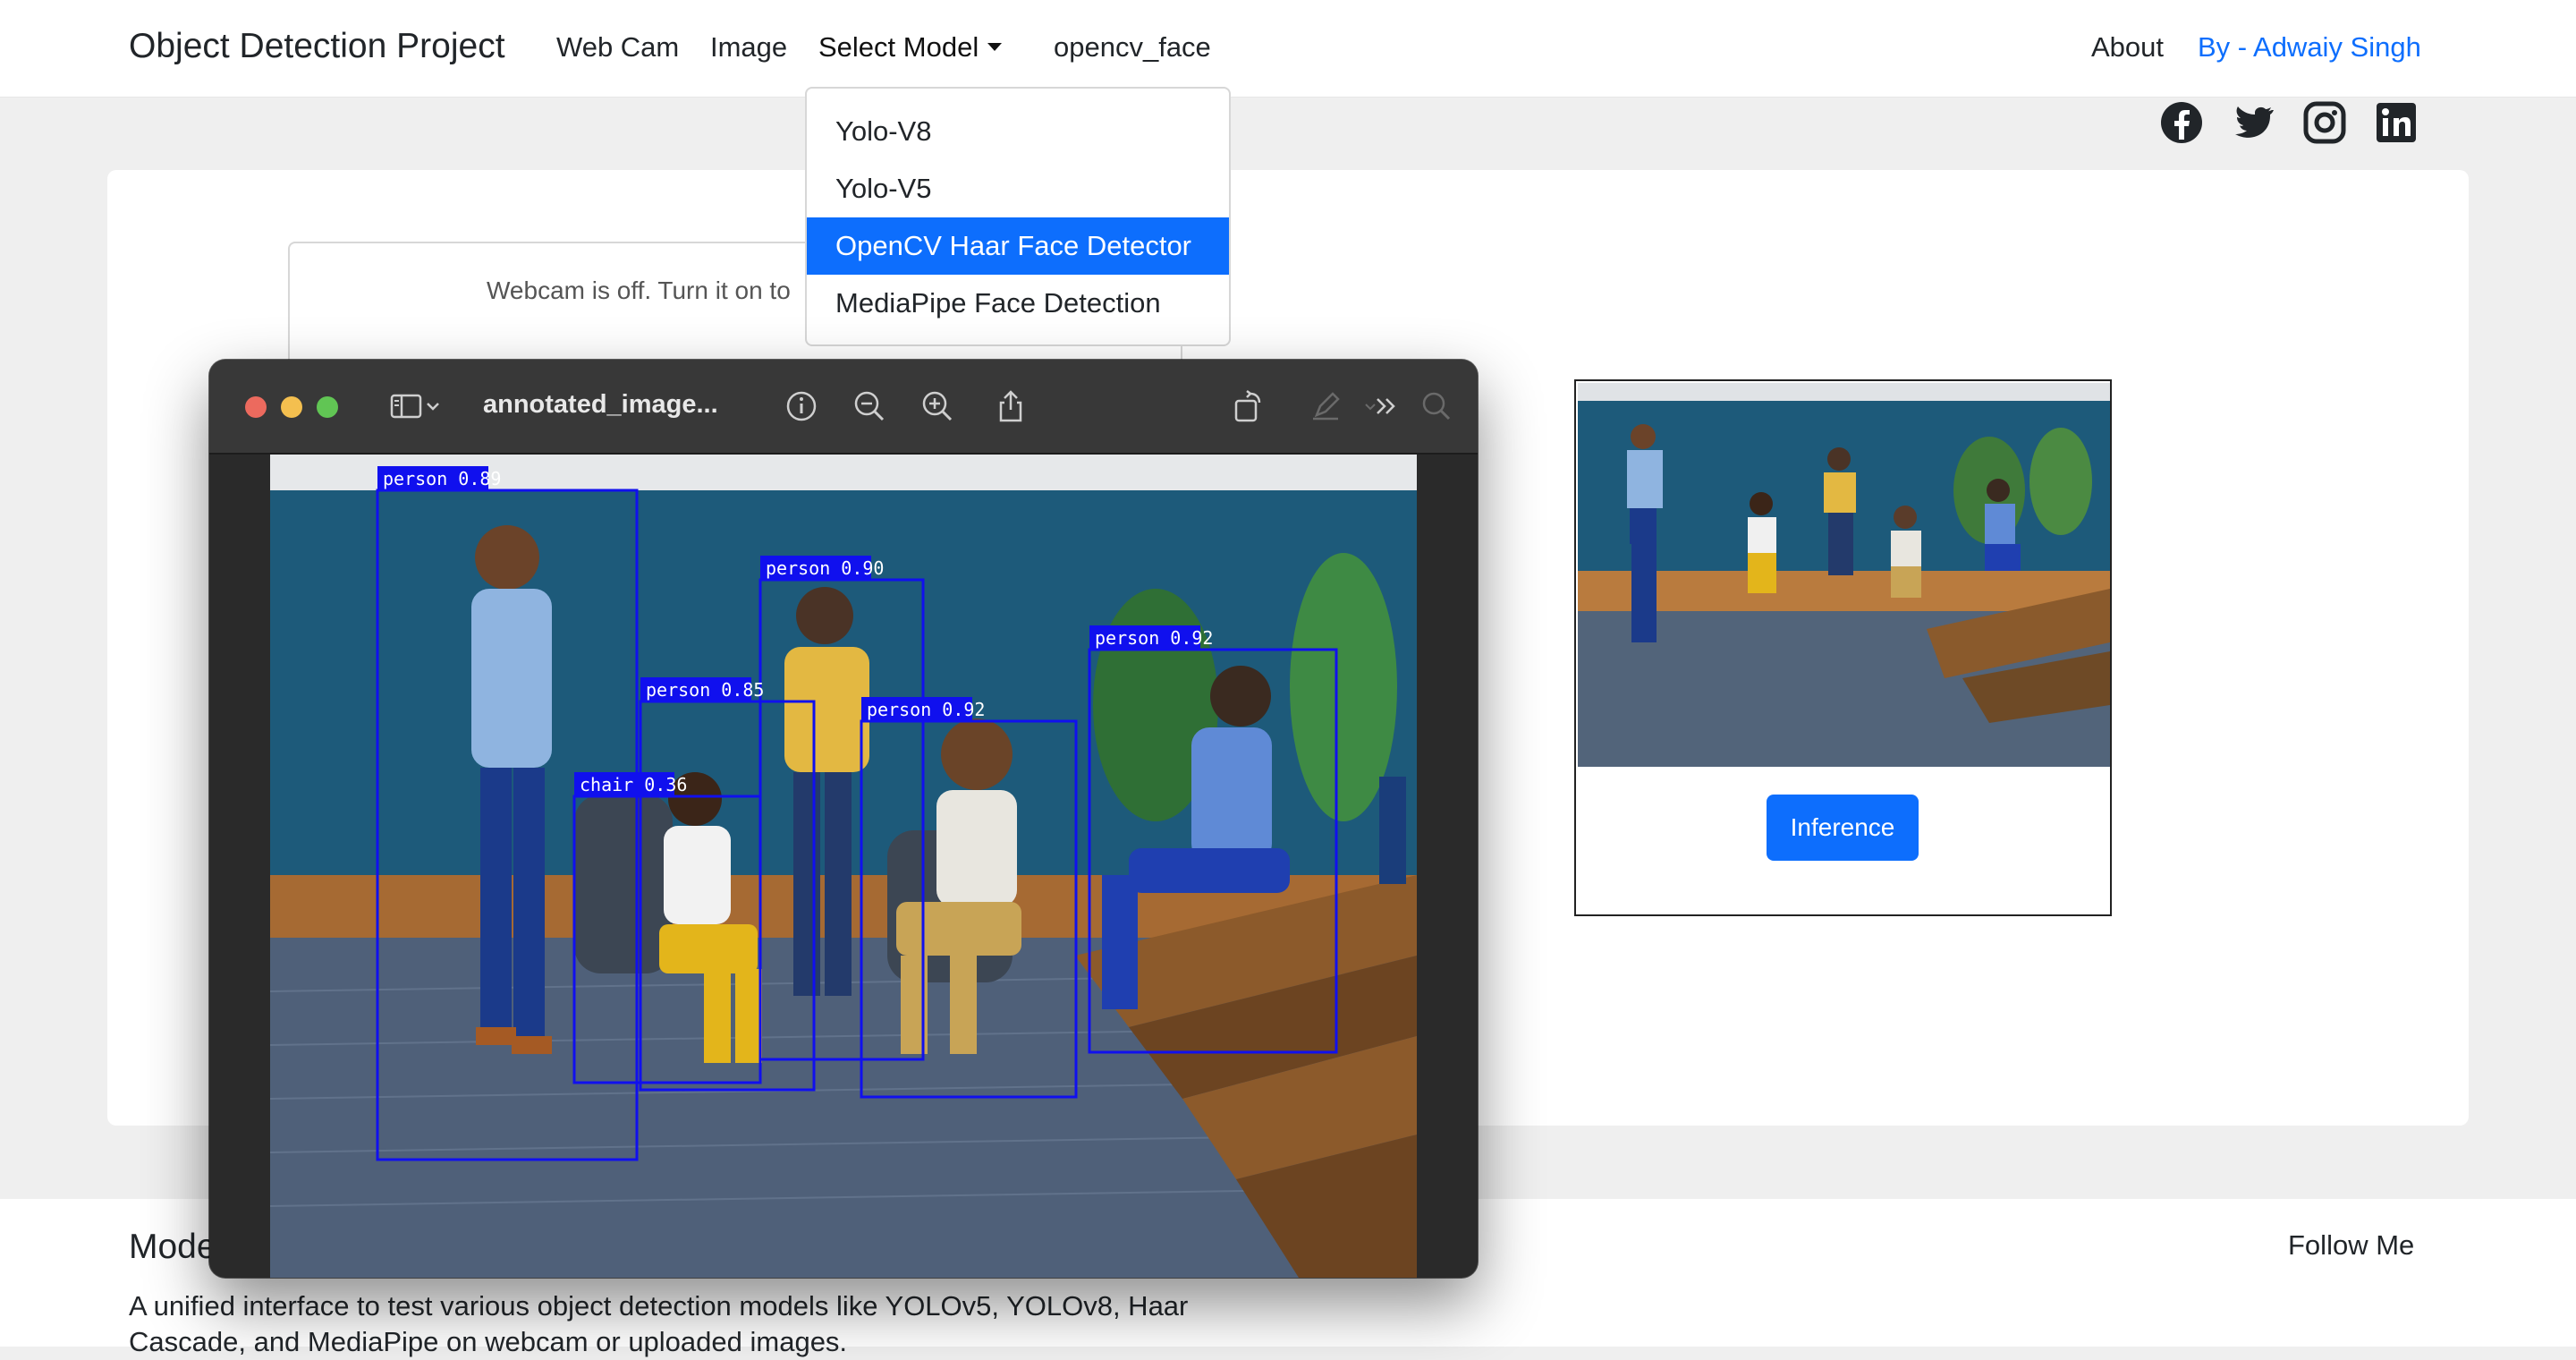  What do you see at coordinates (256, 407) in the screenshot?
I see `close-window-button` at bounding box center [256, 407].